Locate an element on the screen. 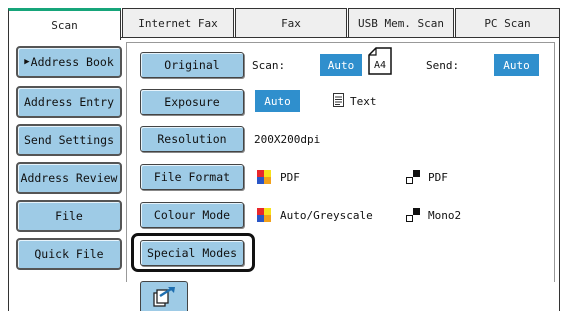  exposure-button-label: Exposure is located at coordinates (192, 102).